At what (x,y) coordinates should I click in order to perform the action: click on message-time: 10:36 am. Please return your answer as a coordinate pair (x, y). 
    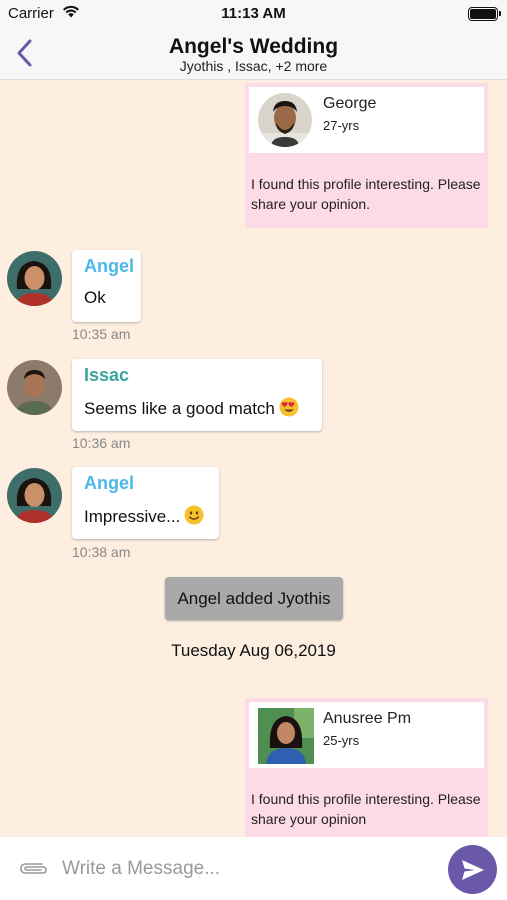
    Looking at the image, I should click on (101, 443).